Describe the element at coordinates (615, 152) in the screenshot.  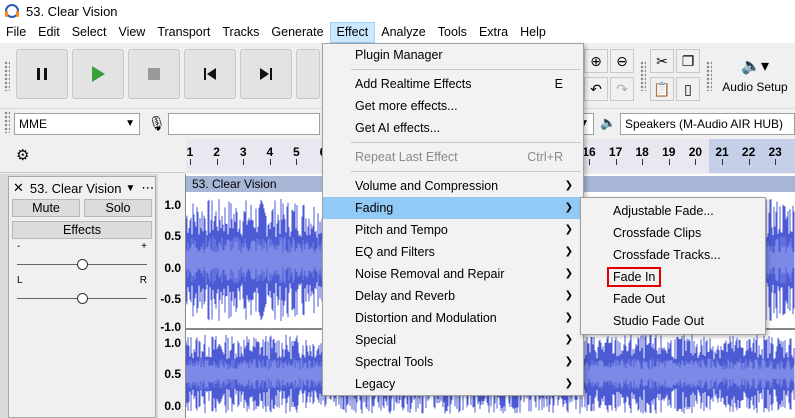
I see `ruler-tick-label: 17` at that location.